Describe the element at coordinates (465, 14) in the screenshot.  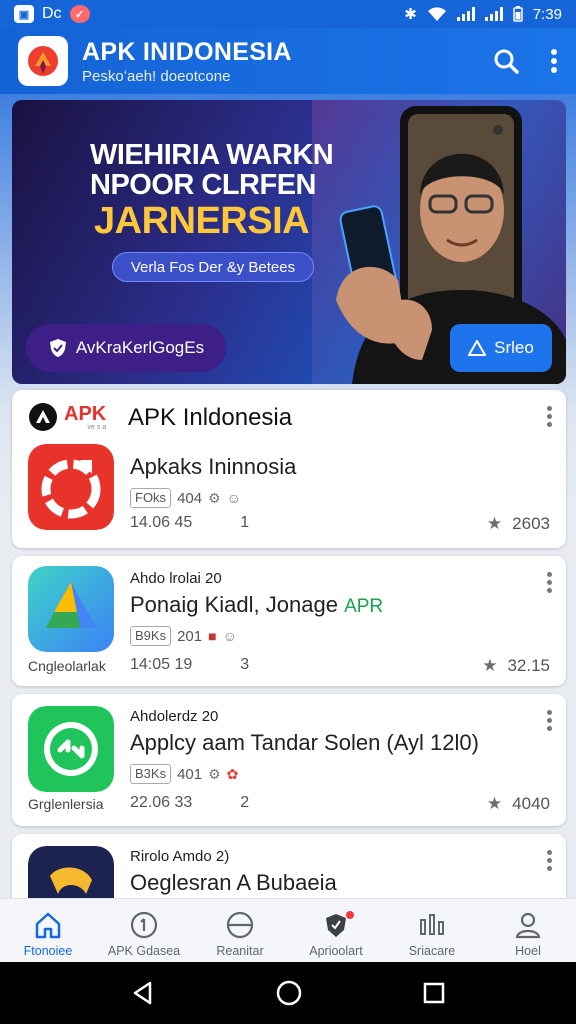
I see `signal-icon` at that location.